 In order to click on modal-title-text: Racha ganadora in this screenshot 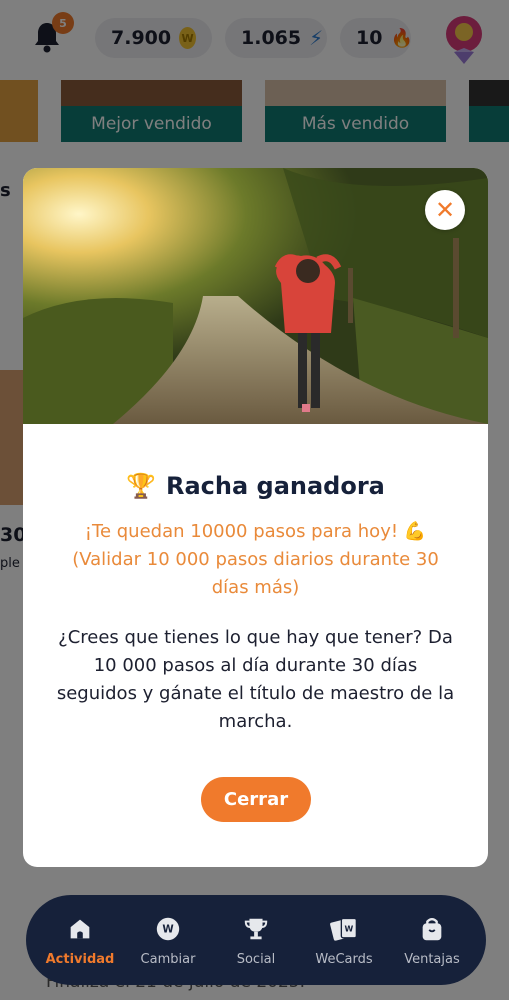, I will do `click(275, 486)`.